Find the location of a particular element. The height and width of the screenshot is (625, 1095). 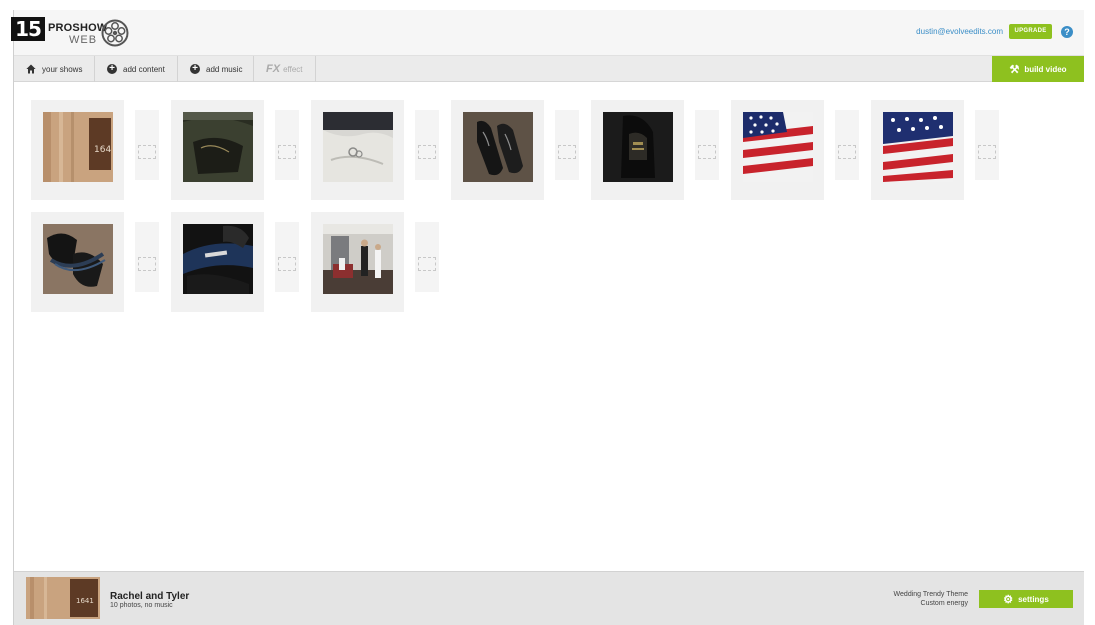

fx-effect-button: FX effect is located at coordinates (285, 69).